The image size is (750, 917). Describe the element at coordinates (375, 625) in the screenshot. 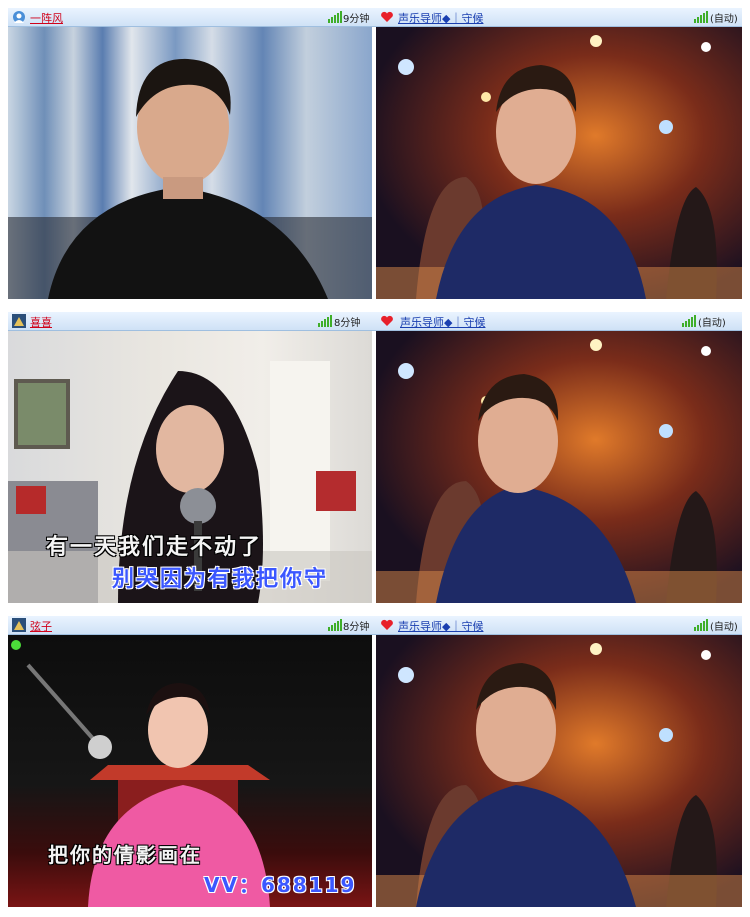

I see `row-header: 弦子 8分钟 声乐导师◆｜守候 (自动)` at that location.